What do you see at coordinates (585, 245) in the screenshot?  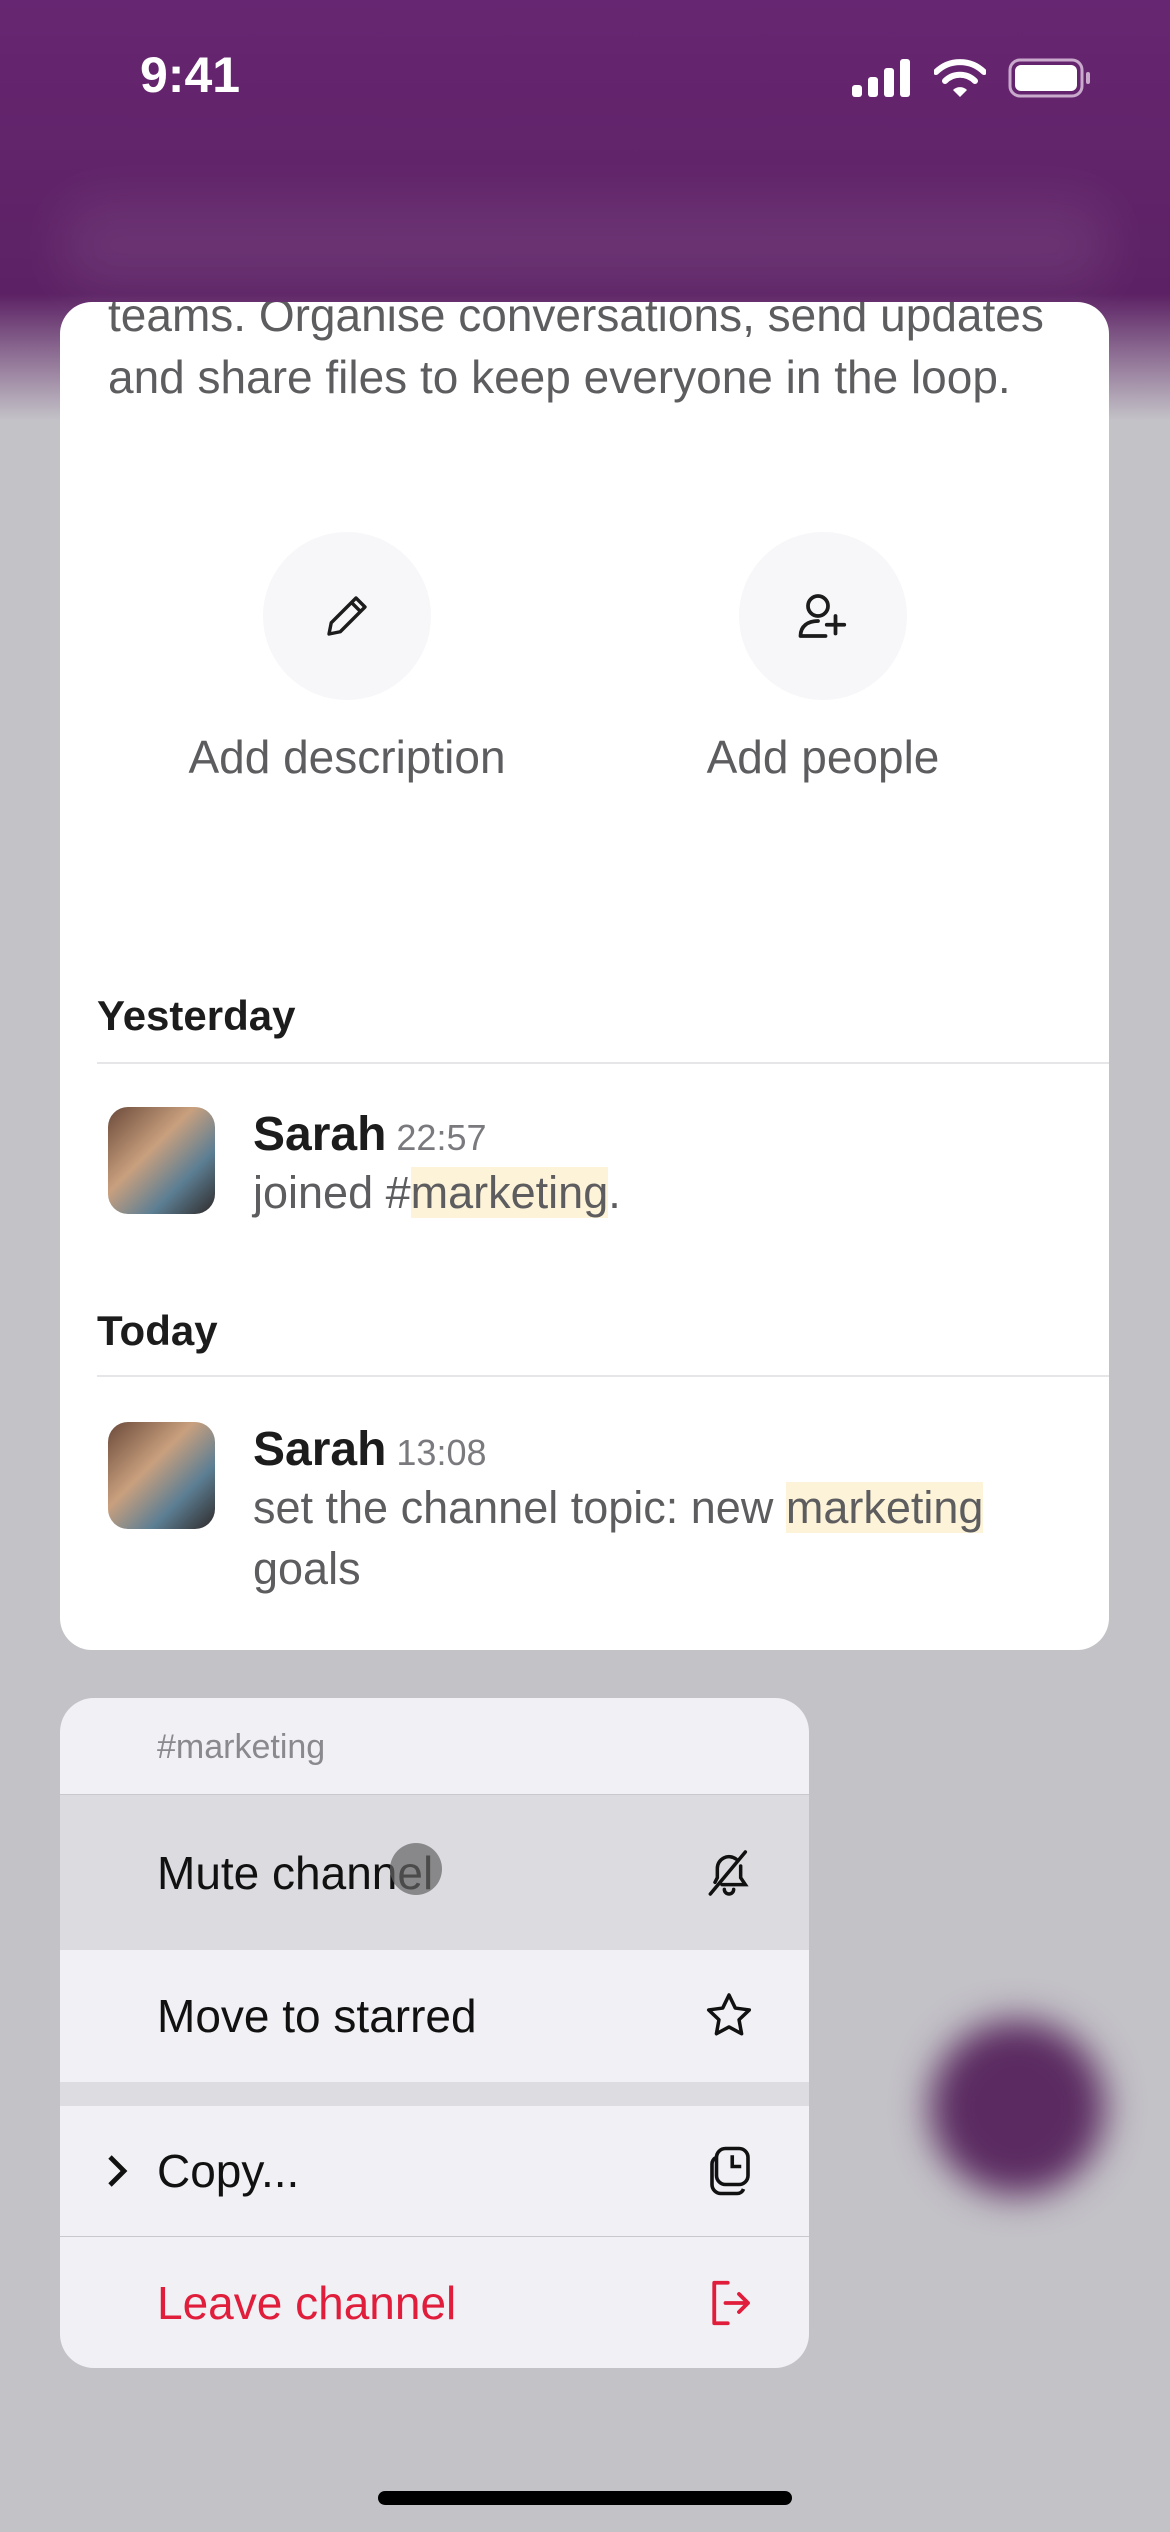 I see `blurred-header` at bounding box center [585, 245].